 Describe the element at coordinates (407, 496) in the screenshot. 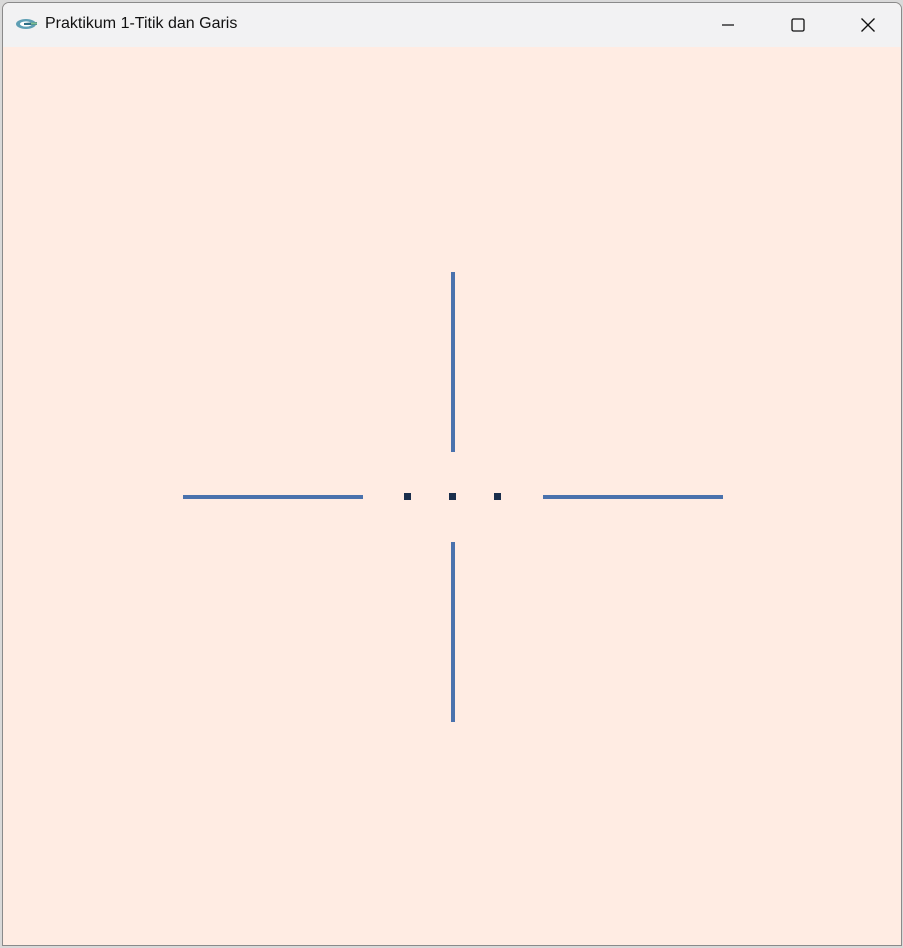

I see `point-left` at that location.